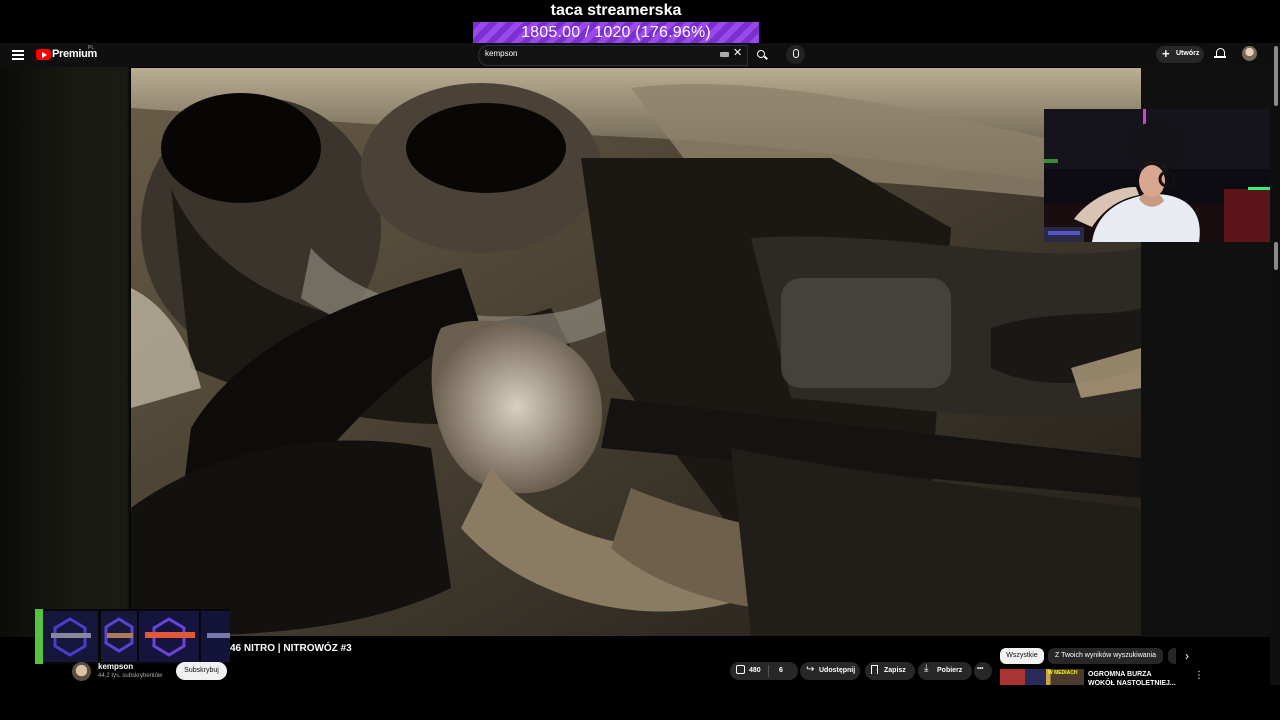  What do you see at coordinates (616, 10) in the screenshot?
I see `goal-title: taca streamerska` at bounding box center [616, 10].